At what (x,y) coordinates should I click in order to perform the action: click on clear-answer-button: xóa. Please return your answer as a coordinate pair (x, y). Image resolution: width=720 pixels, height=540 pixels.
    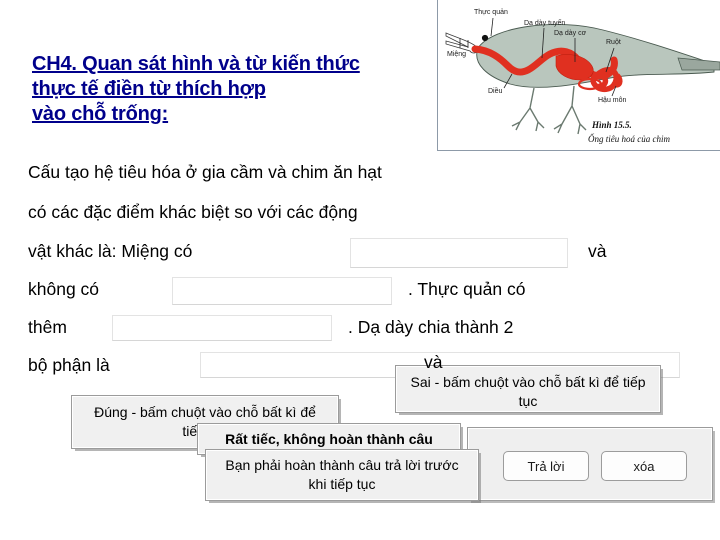
    Looking at the image, I should click on (644, 466).